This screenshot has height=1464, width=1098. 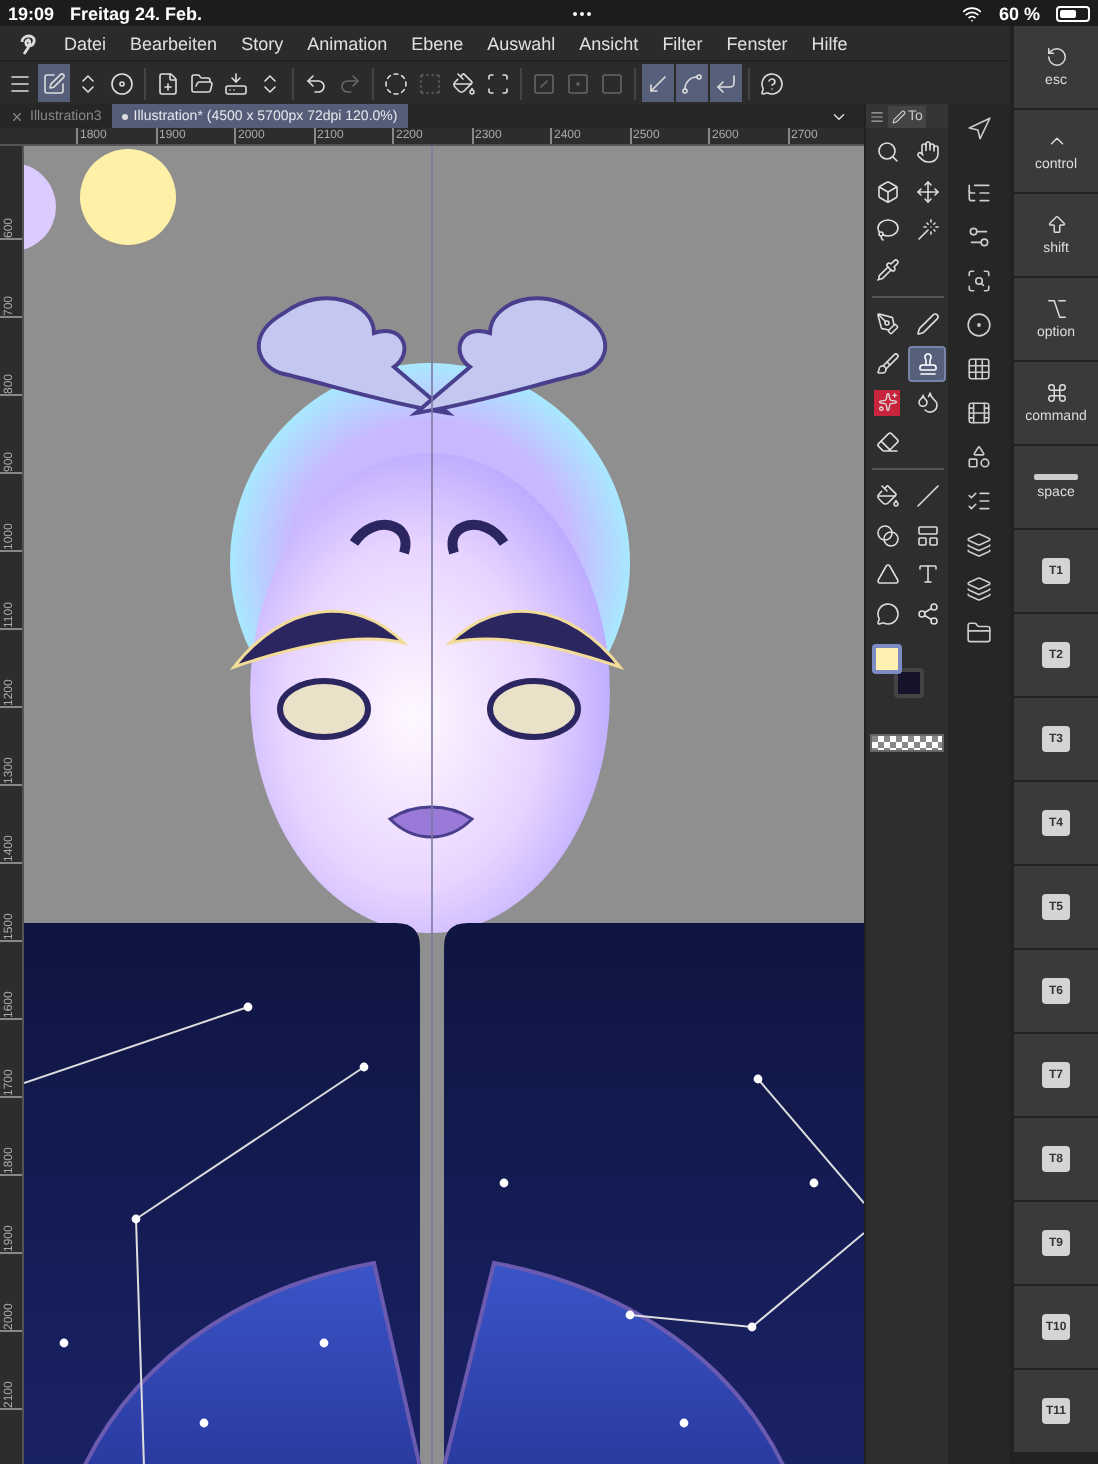 What do you see at coordinates (887, 441) in the screenshot?
I see `eraser-icon` at bounding box center [887, 441].